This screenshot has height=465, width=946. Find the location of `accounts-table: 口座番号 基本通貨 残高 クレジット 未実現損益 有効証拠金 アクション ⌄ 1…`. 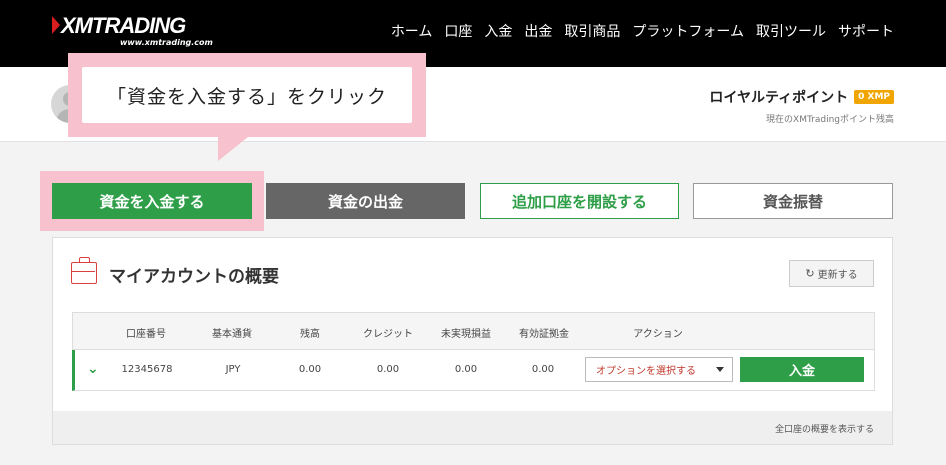

accounts-table: 口座番号 基本通貨 残高 クレジット 未実現損益 有効証拠金 アクション ⌄ 1… is located at coordinates (473, 351).